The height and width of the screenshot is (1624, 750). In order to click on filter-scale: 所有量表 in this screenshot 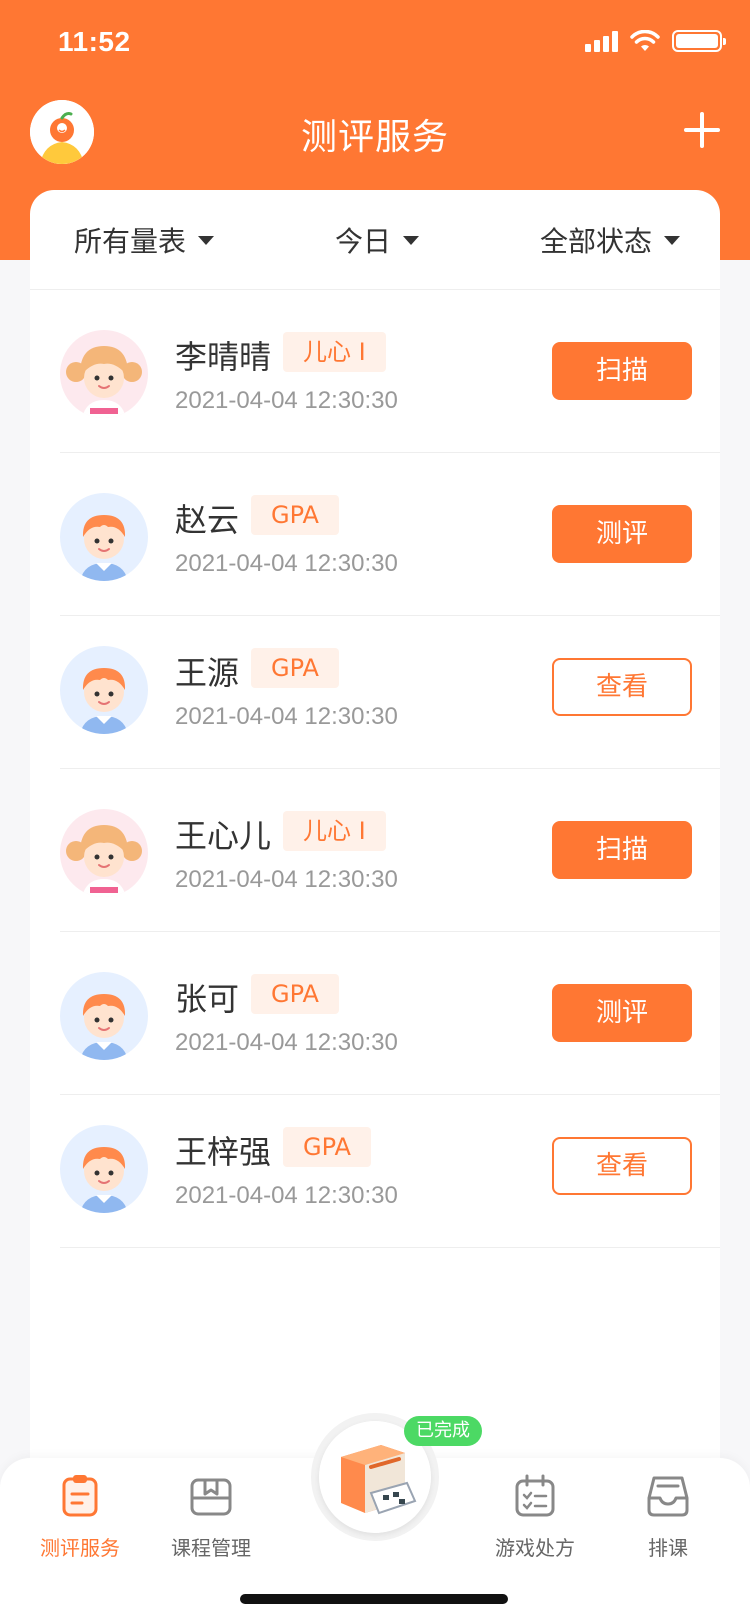, I will do `click(144, 240)`.